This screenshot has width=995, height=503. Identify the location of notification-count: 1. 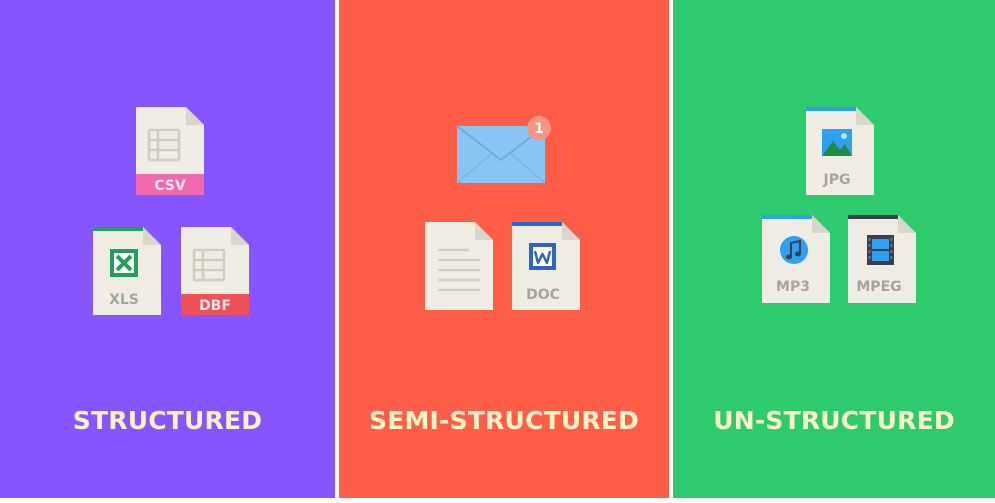
(539, 129).